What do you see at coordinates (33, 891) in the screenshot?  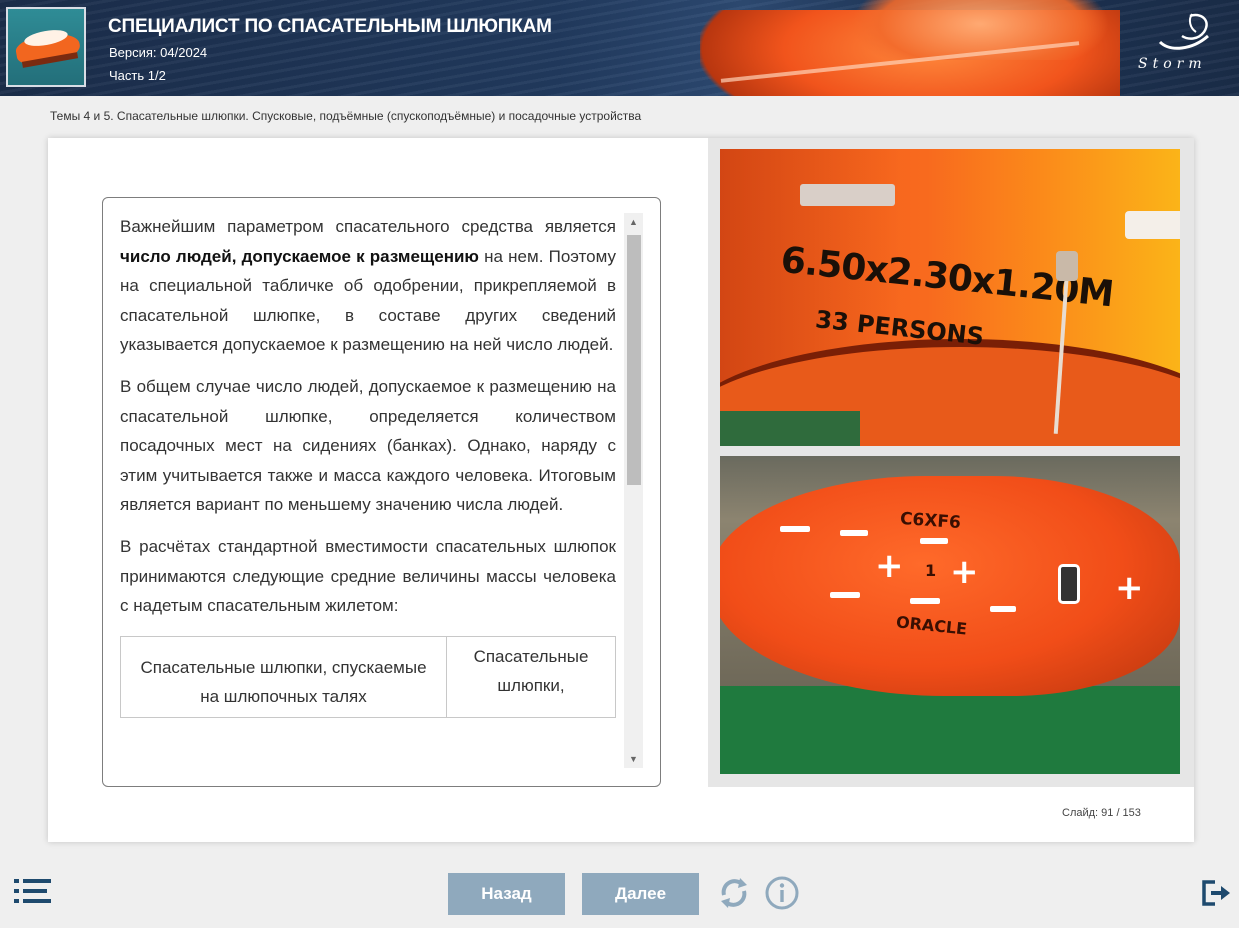 I see `menu-icon` at bounding box center [33, 891].